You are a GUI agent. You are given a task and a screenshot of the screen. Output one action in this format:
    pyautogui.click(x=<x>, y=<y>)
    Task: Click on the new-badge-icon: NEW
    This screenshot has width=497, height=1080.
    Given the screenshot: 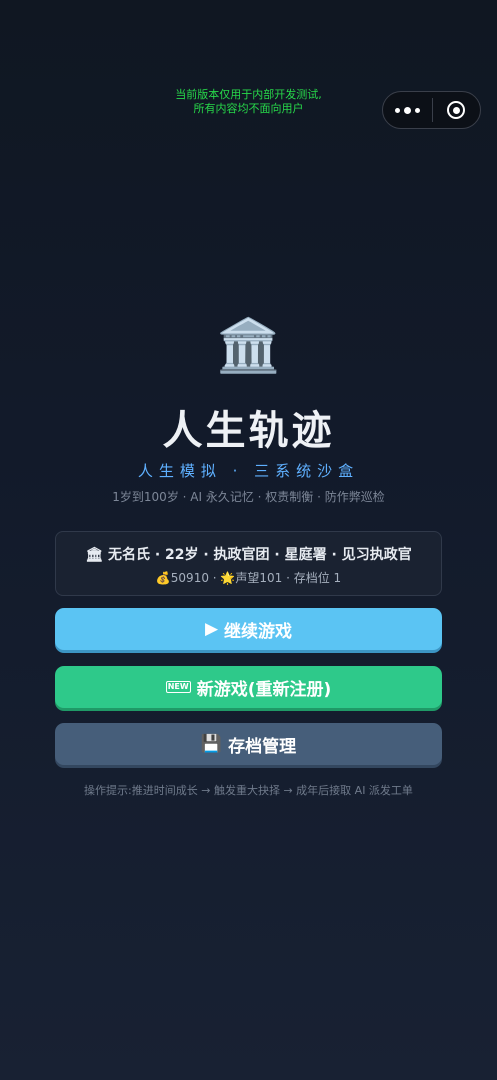 What is the action you would take?
    pyautogui.click(x=178, y=687)
    